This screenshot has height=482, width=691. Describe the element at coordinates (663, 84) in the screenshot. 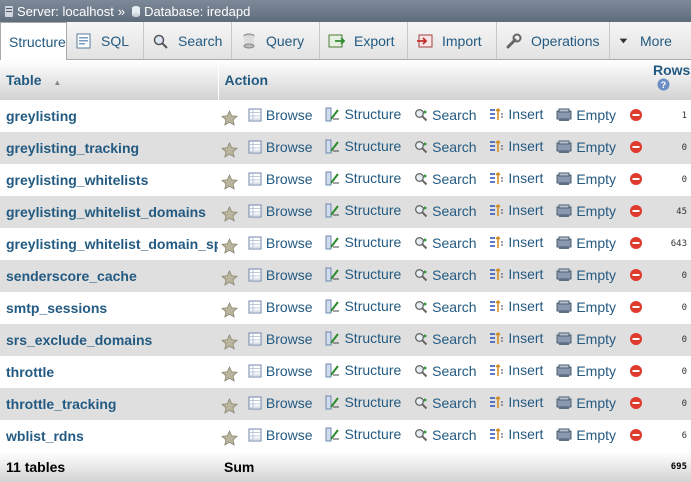

I see `help-icon: ?` at that location.